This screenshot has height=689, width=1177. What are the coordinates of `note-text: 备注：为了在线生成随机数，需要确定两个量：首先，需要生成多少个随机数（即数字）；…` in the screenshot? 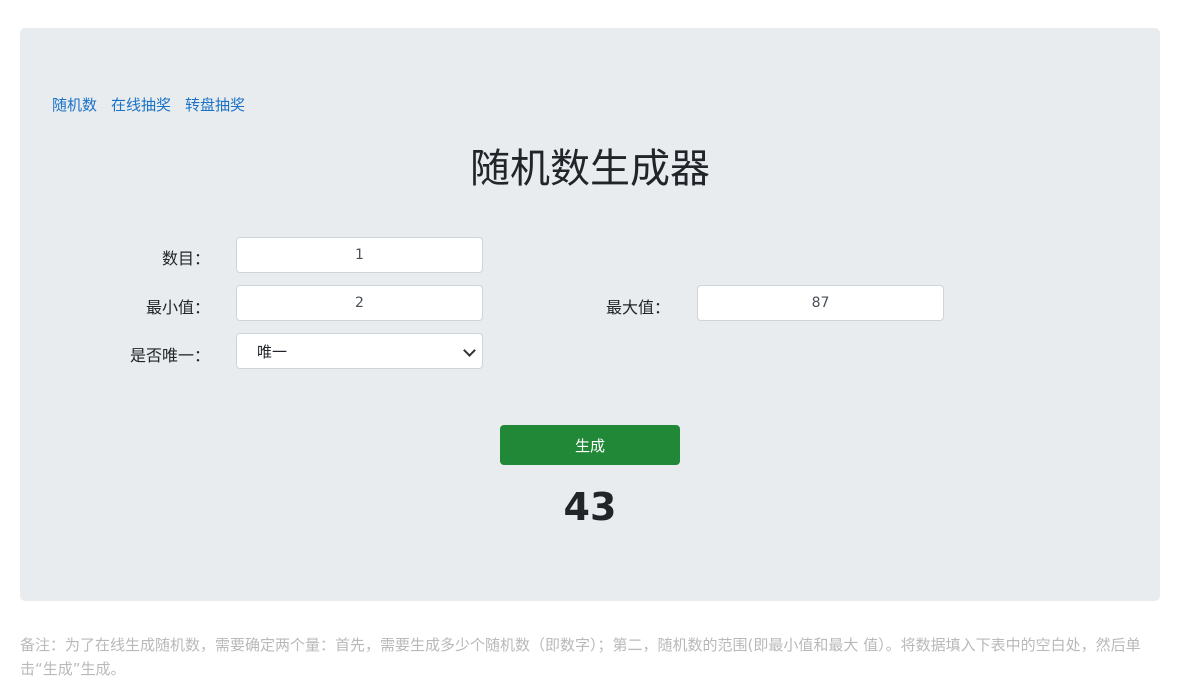 It's located at (580, 657).